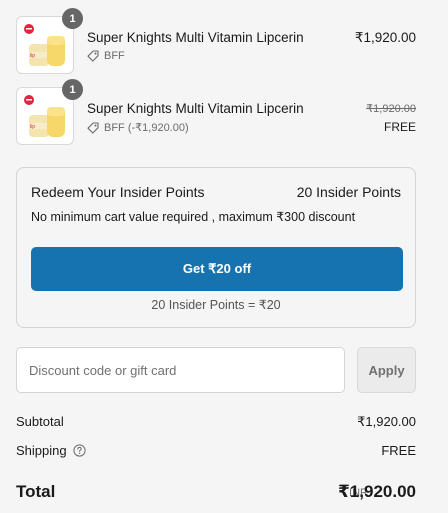 The image size is (448, 513). I want to click on total-value: ₹1,920.00, so click(376, 491).